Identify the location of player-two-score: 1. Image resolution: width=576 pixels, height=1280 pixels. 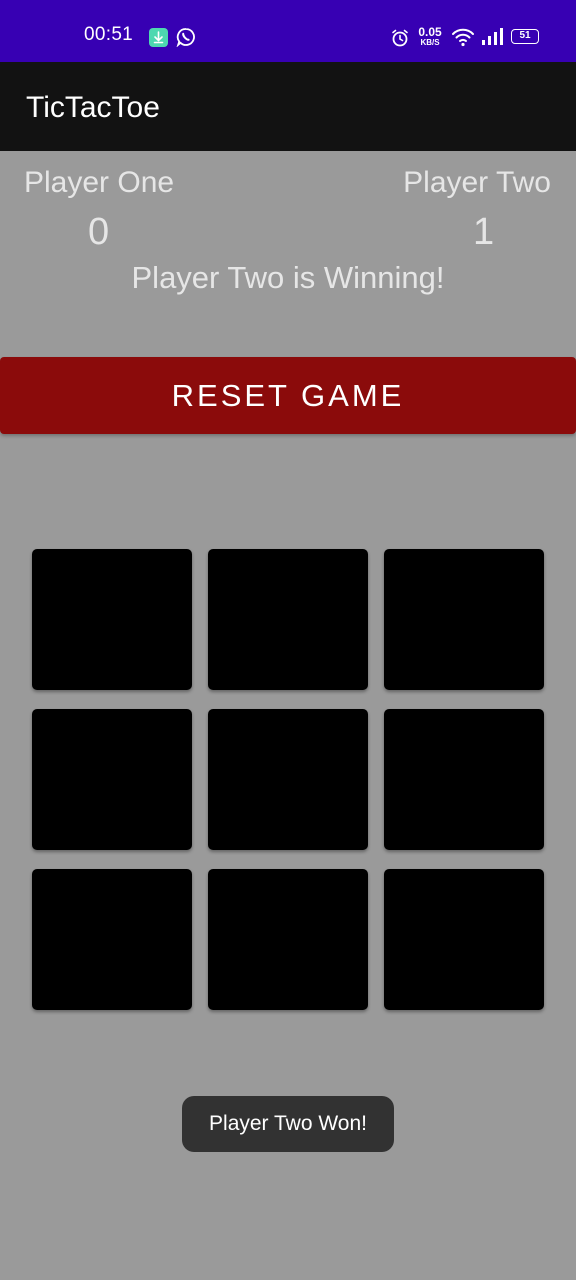
(484, 232).